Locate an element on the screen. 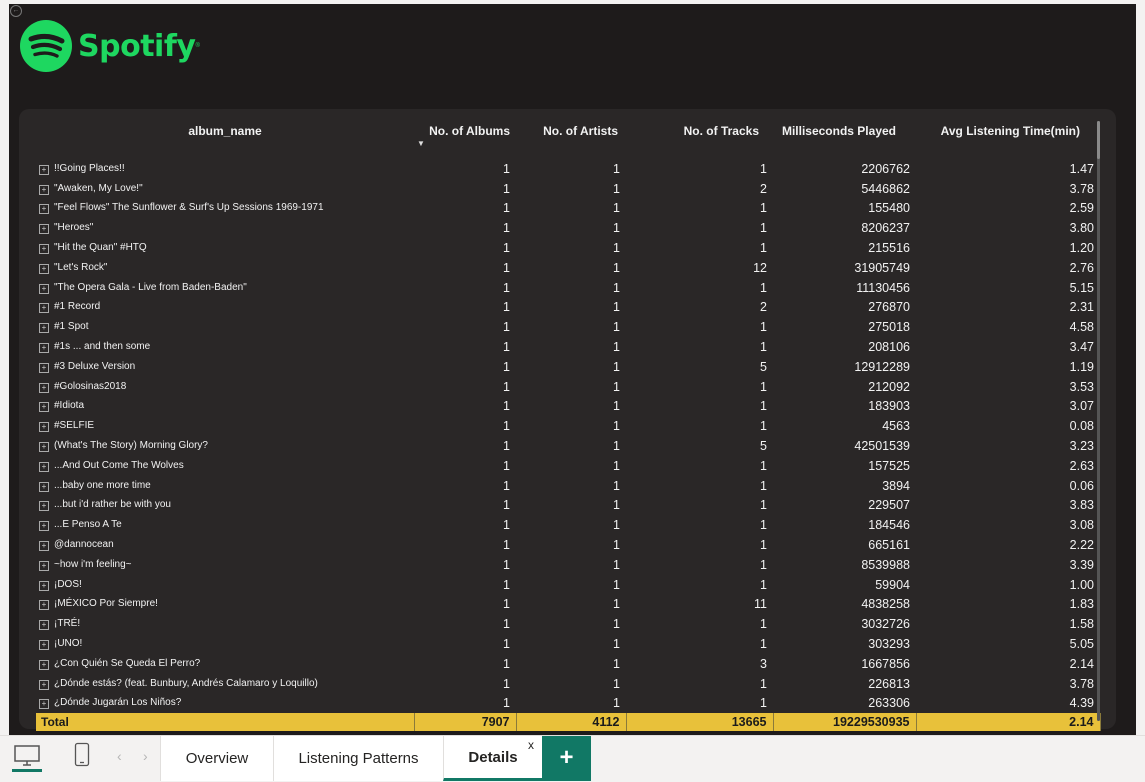 The height and width of the screenshot is (782, 1145). next-page-button: › is located at coordinates (145, 756).